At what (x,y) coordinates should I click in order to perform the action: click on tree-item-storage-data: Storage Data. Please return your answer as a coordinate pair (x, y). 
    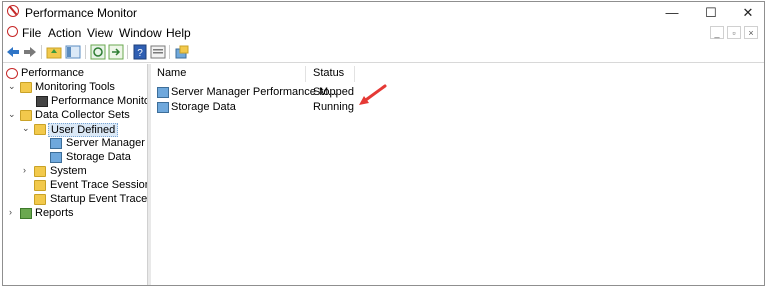
    Looking at the image, I should click on (75, 158).